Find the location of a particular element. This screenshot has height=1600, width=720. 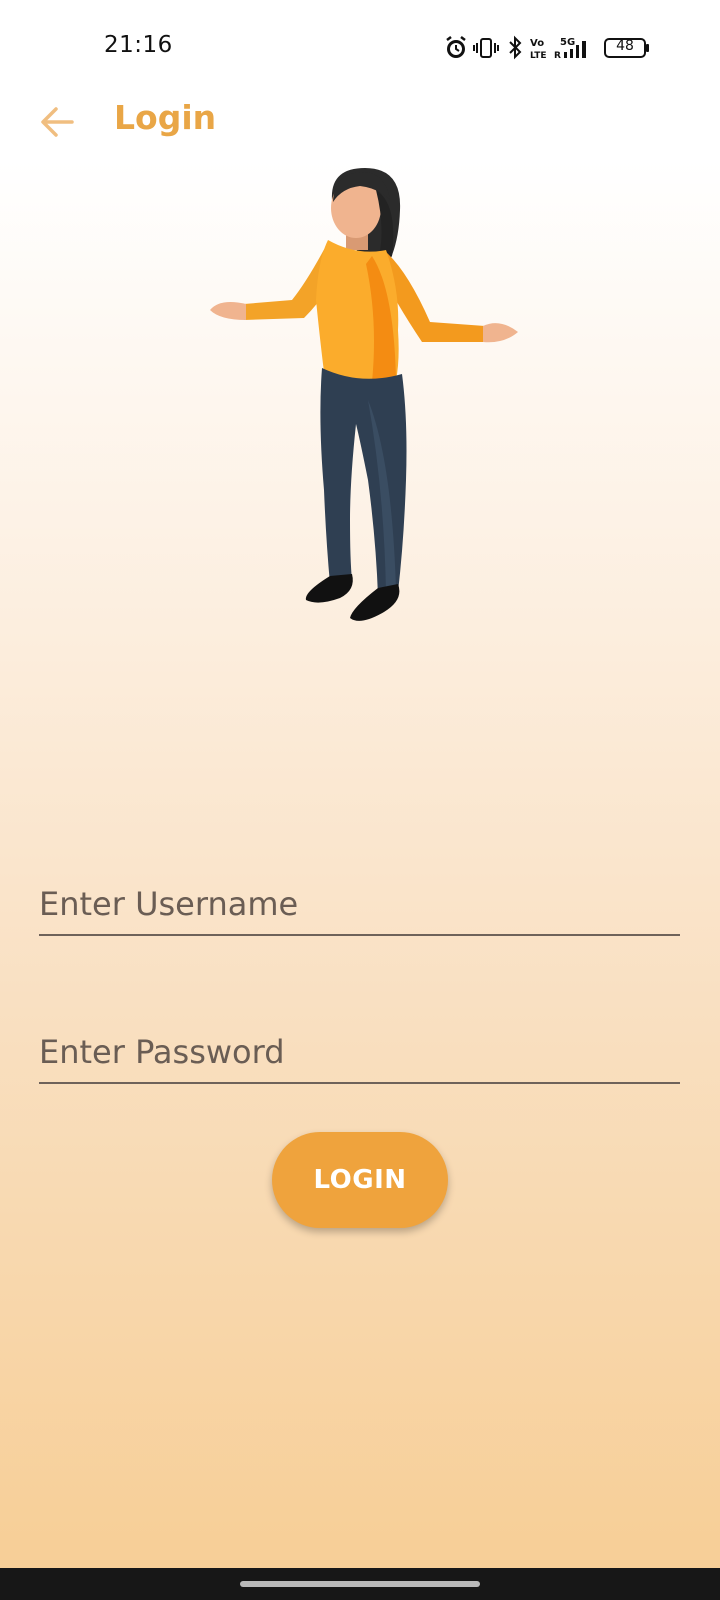

bluetooth-icon is located at coordinates (515, 47).